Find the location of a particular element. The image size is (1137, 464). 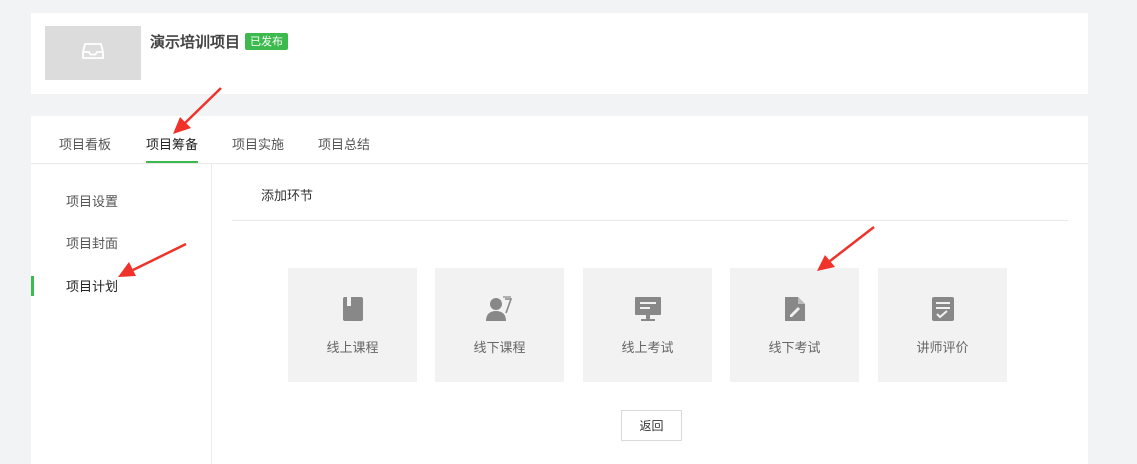

tab-bar: 项目看板 项目筹备 项目实施 项目总结 is located at coordinates (559, 140).